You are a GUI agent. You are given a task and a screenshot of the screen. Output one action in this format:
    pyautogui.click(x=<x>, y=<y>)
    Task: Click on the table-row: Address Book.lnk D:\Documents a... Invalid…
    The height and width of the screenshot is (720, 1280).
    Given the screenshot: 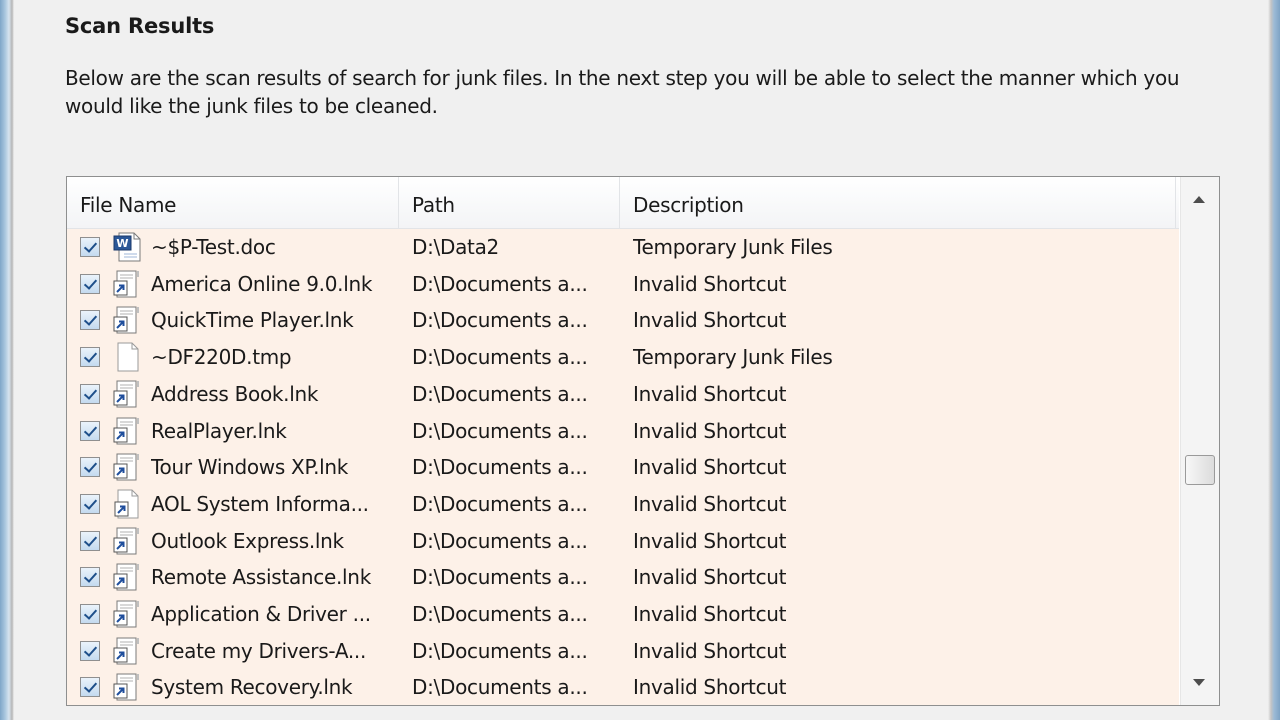 What is the action you would take?
    pyautogui.click(x=623, y=394)
    